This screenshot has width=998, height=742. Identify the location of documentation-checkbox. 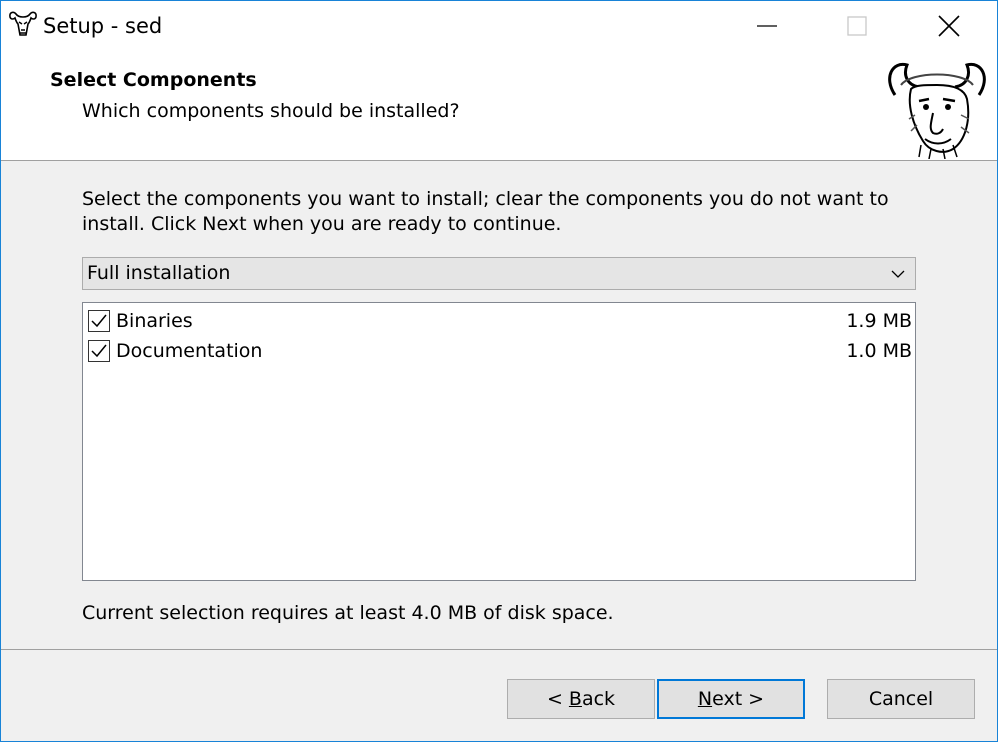
(99, 351).